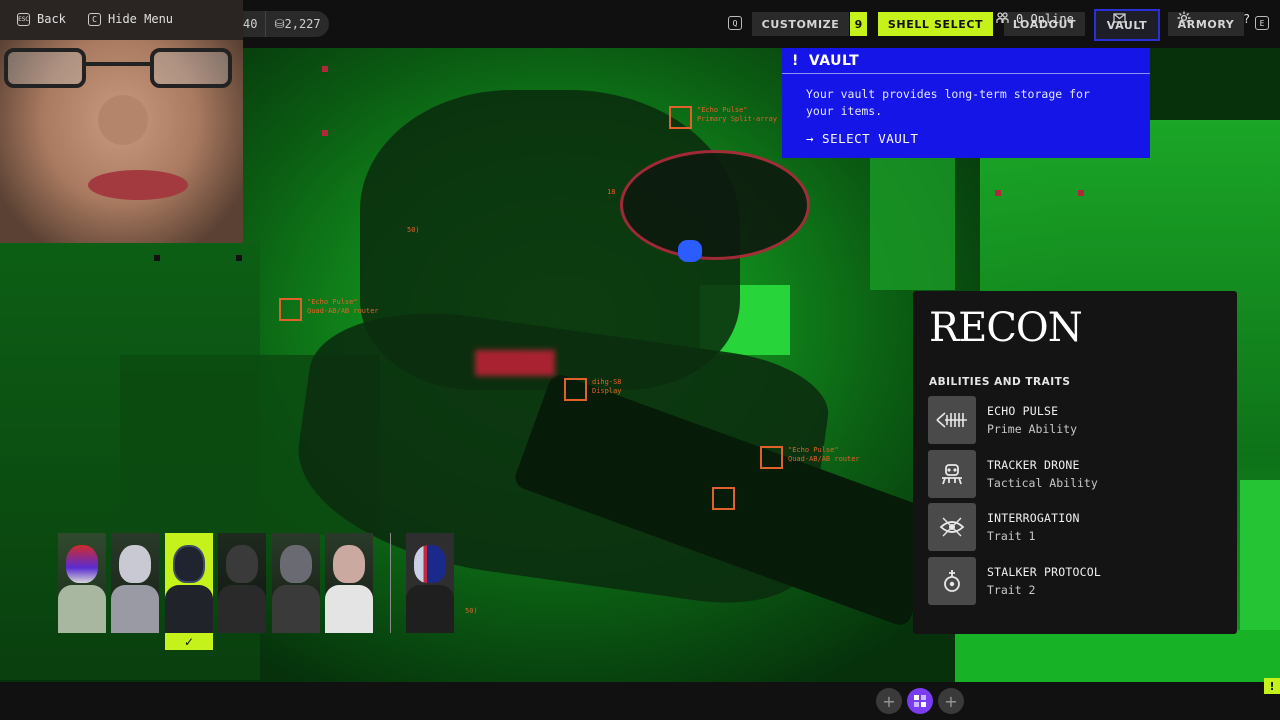 The width and height of the screenshot is (1280, 720). I want to click on interrogation-icon, so click(952, 527).